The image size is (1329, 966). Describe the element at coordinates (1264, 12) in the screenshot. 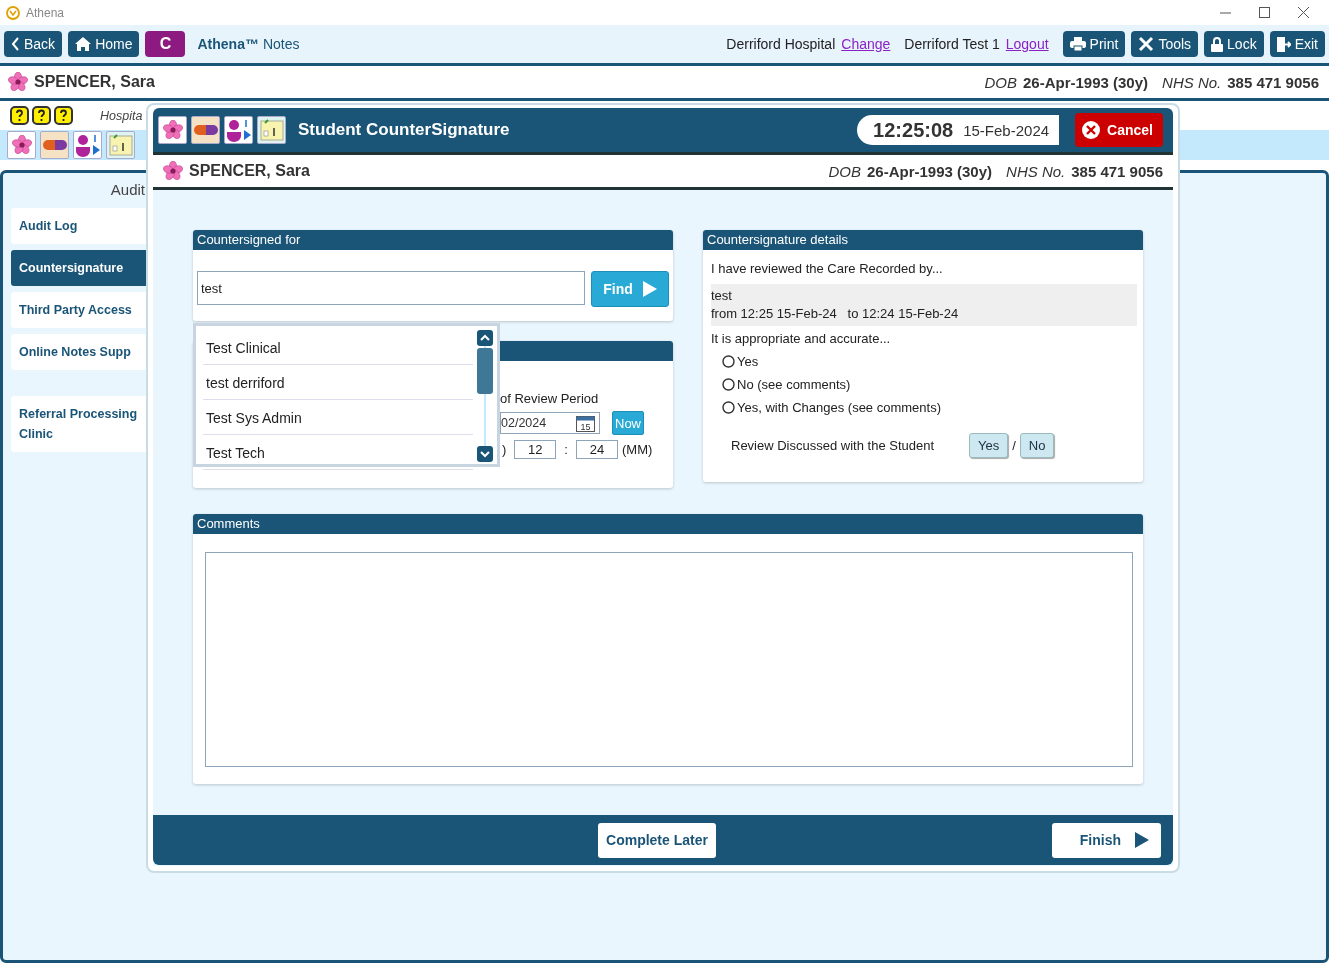

I see `maximize-icon` at that location.